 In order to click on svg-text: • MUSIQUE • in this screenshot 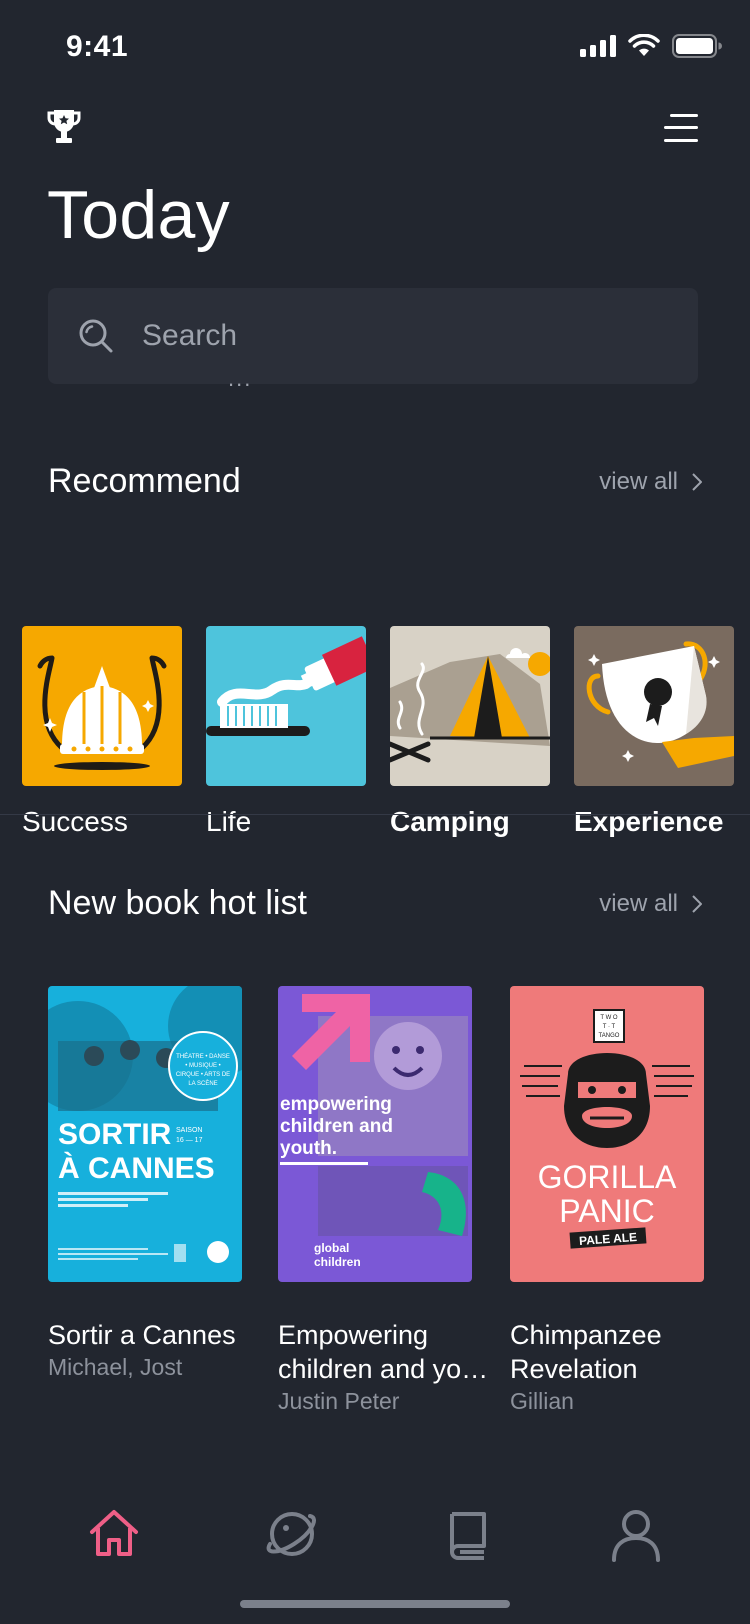, I will do `click(203, 1066)`.